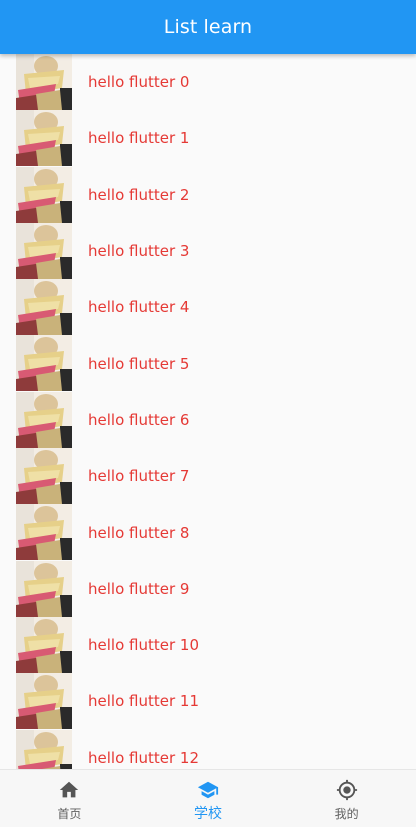 The height and width of the screenshot is (827, 416). Describe the element at coordinates (208, 701) in the screenshot. I see `list-item: hello flutter 11` at that location.